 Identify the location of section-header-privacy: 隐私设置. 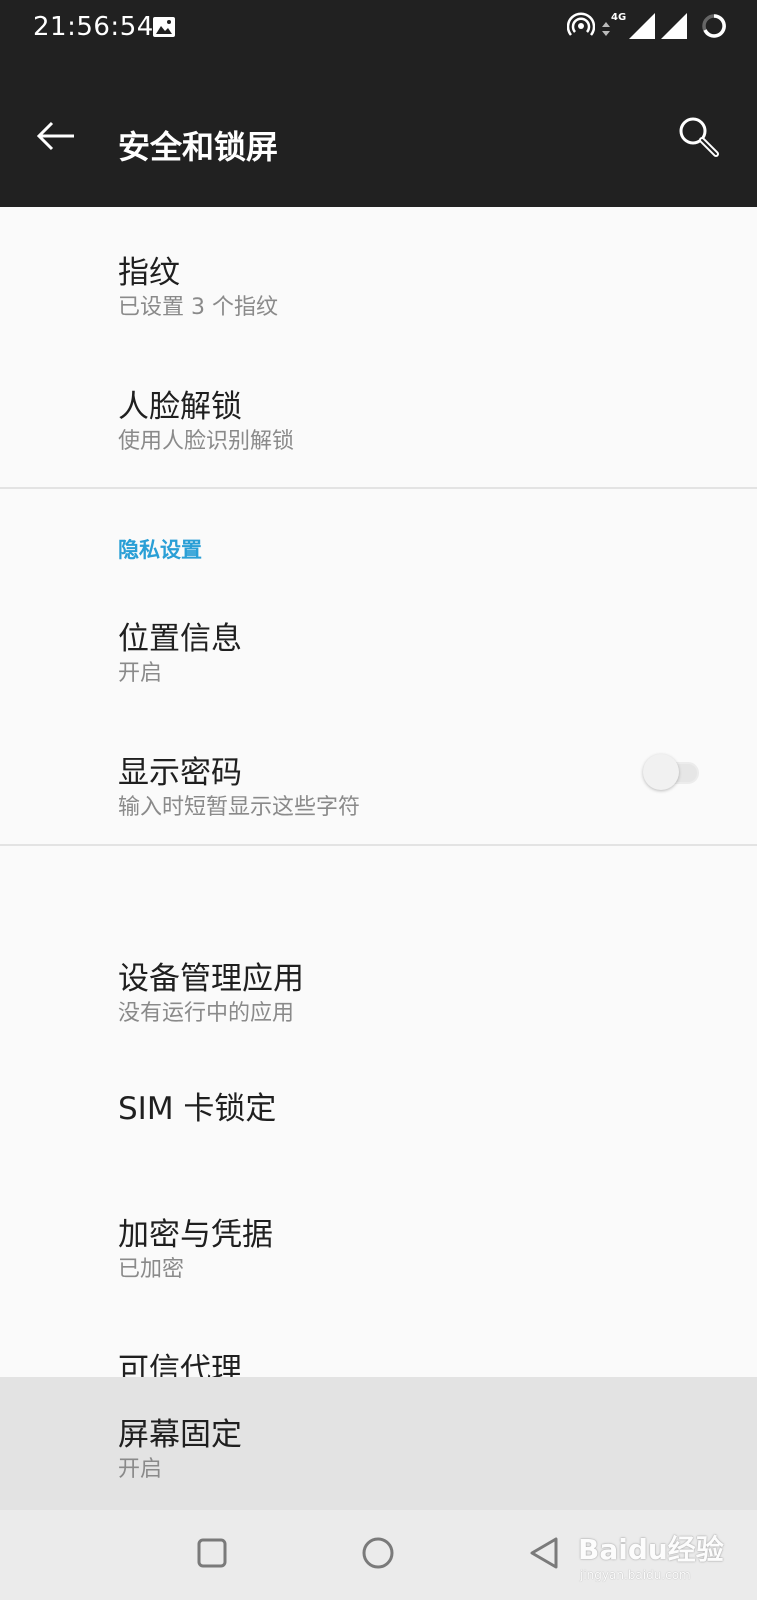
(160, 550).